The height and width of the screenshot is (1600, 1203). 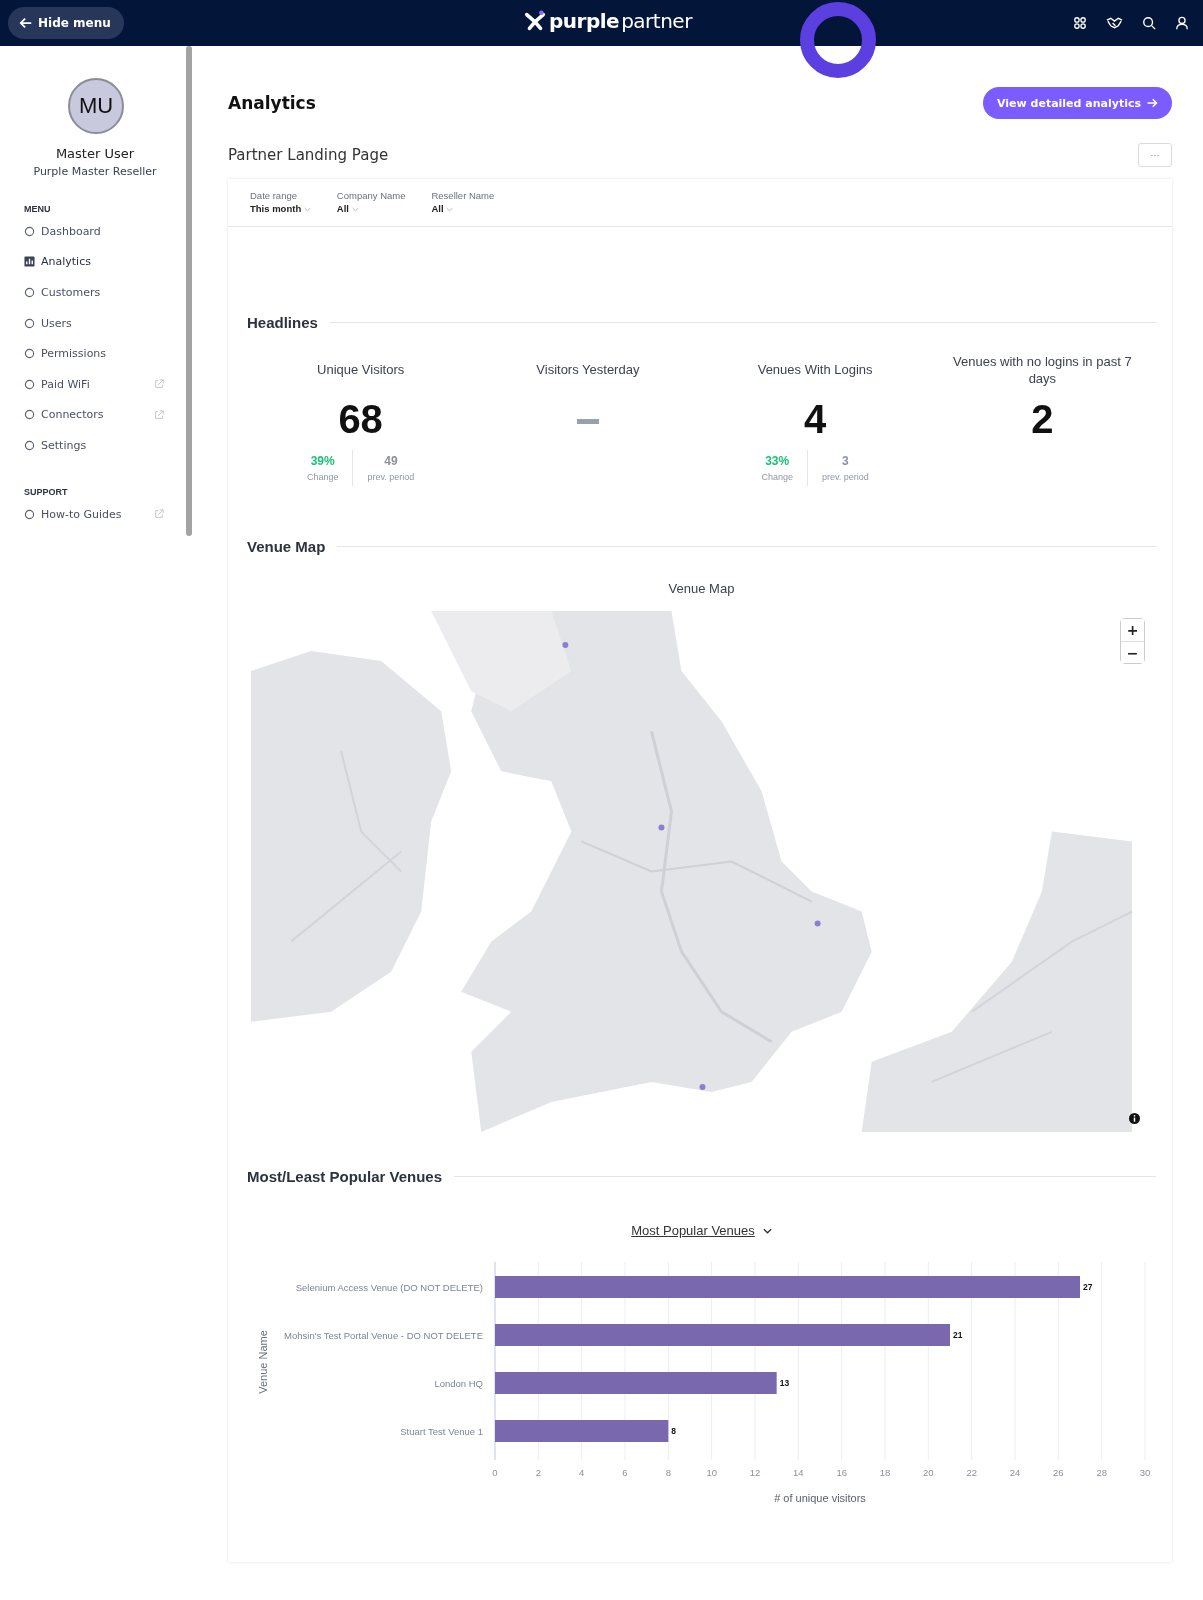 What do you see at coordinates (322, 461) in the screenshot?
I see `change-value: 39%` at bounding box center [322, 461].